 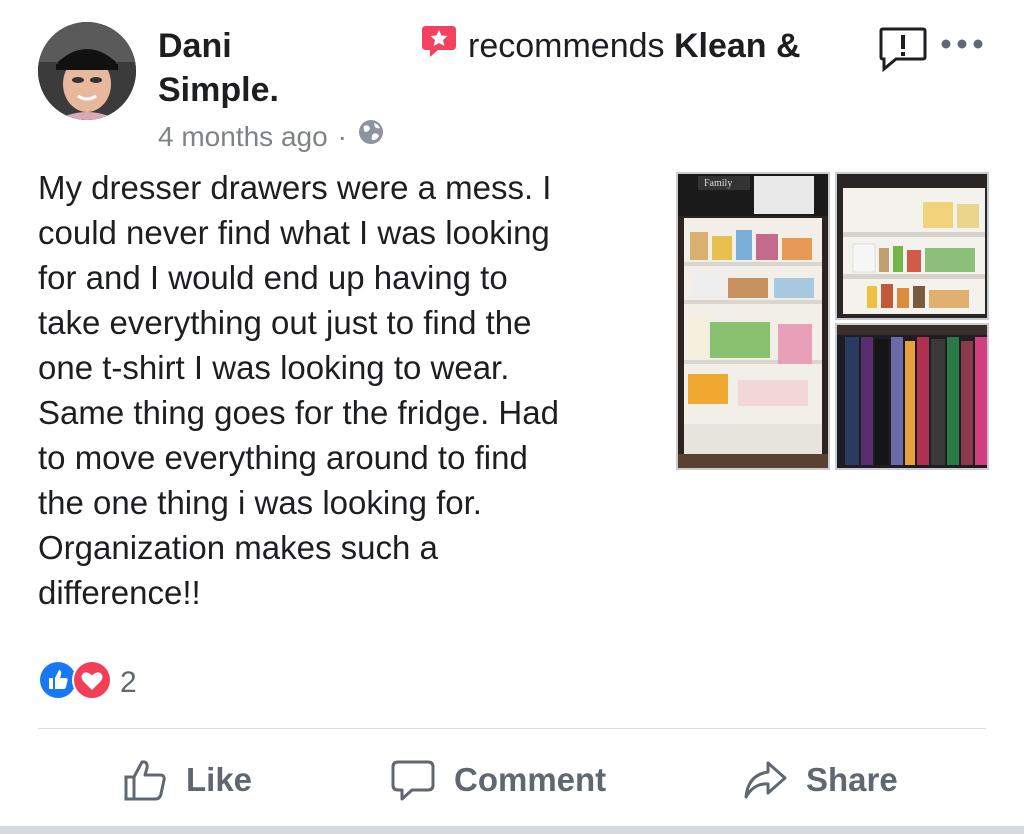 What do you see at coordinates (530, 779) in the screenshot?
I see `comment-label: Comment` at bounding box center [530, 779].